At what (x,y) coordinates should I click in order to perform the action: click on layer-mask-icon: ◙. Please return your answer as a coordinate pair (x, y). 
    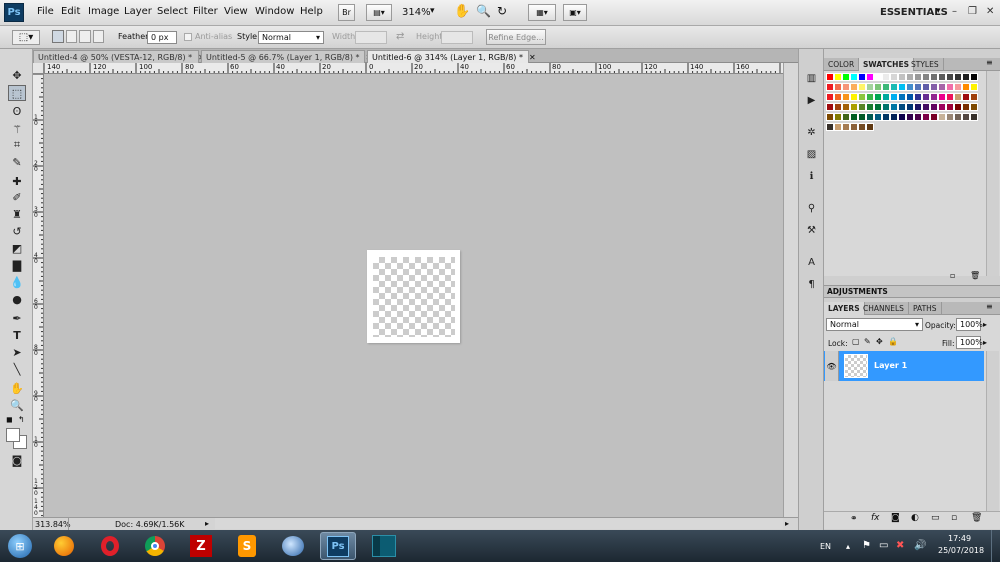
    Looking at the image, I should click on (895, 518).